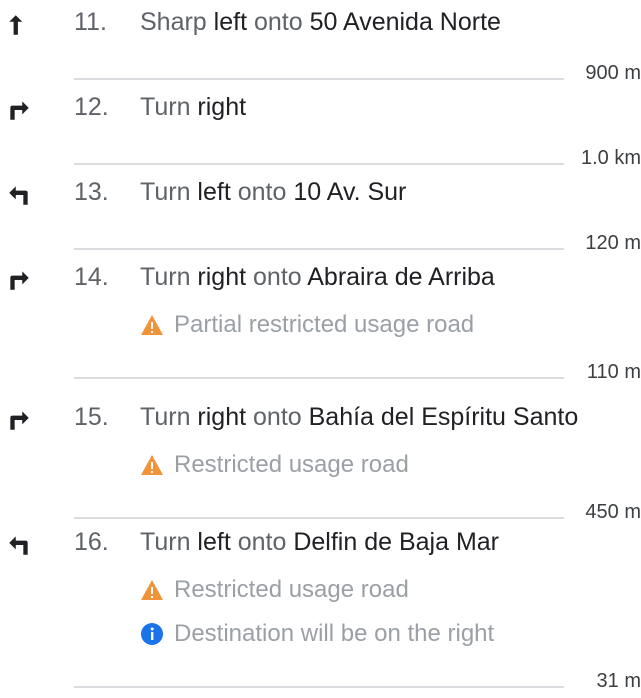  I want to click on destination-notice: Destination will be on the right, so click(390, 634).